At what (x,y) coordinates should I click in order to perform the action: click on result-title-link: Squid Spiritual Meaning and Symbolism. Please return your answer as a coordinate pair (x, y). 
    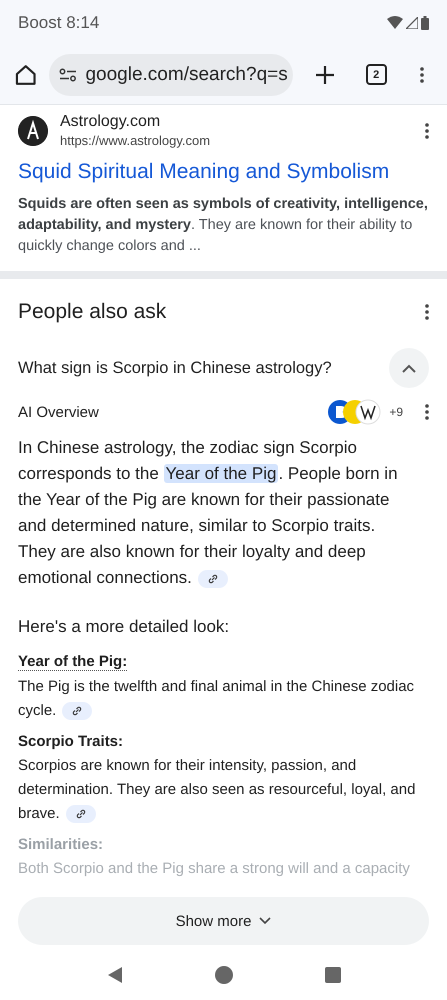
    Looking at the image, I should click on (223, 172).